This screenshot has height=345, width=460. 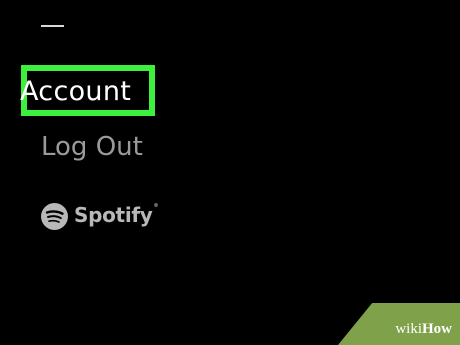 I want to click on account-menu-item: Account, so click(x=75, y=92).